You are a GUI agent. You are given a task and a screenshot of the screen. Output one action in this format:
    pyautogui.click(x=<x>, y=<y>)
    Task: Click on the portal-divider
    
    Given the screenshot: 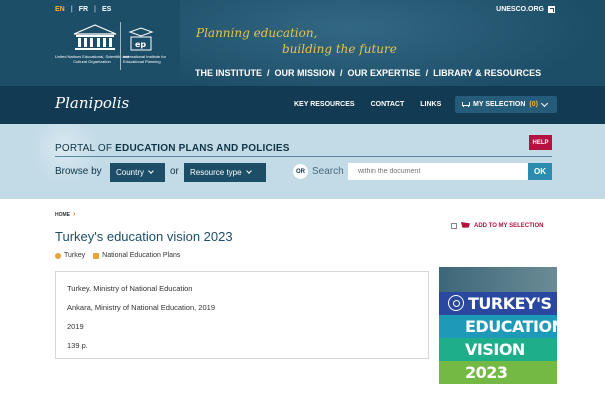 What is the action you would take?
    pyautogui.click(x=303, y=156)
    